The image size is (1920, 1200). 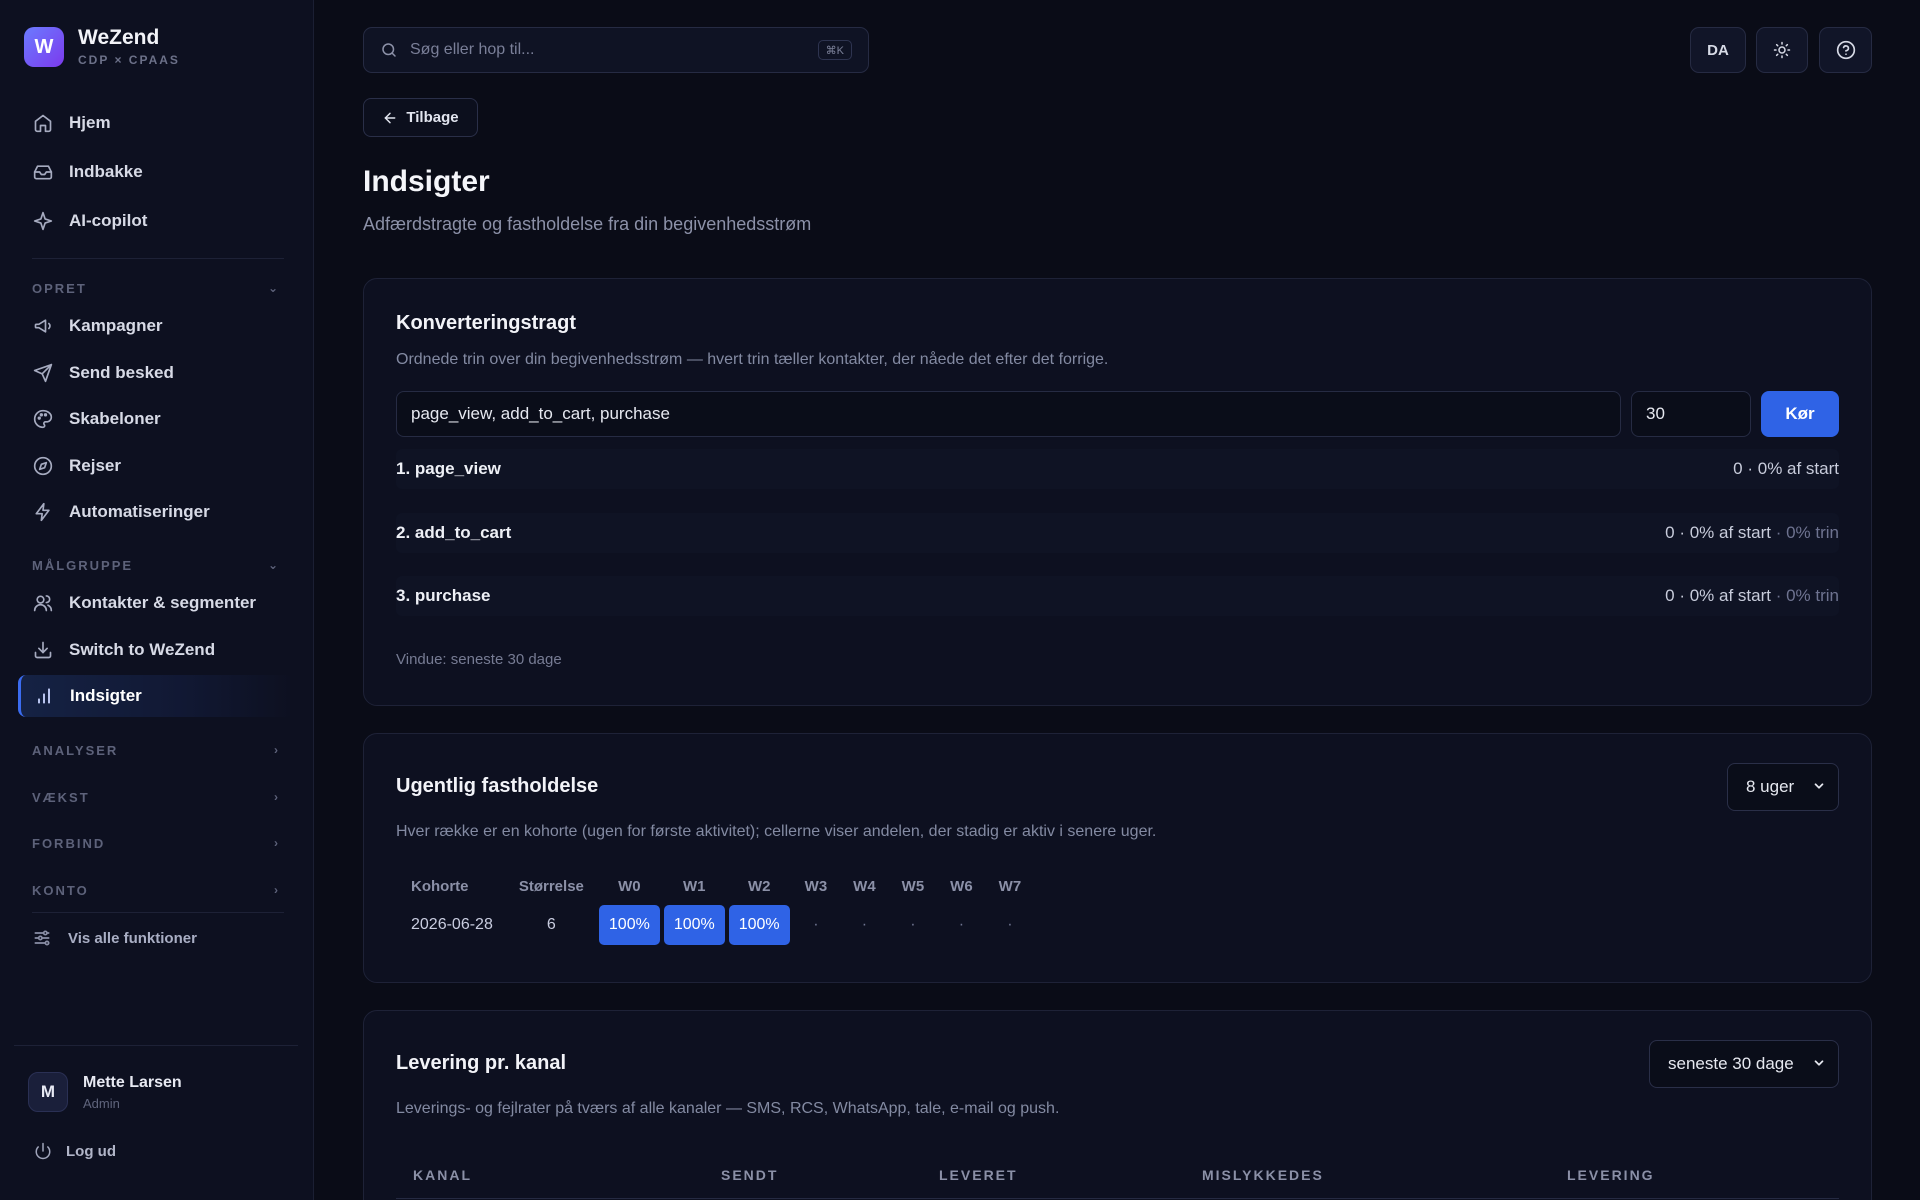 What do you see at coordinates (43, 123) in the screenshot?
I see `home-icon` at bounding box center [43, 123].